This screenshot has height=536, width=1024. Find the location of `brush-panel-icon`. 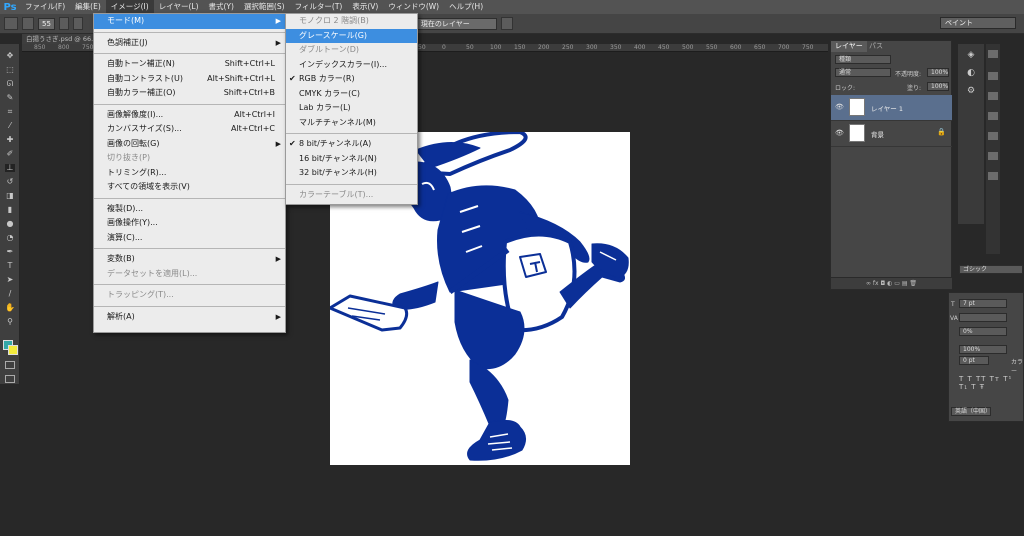

brush-panel-icon is located at coordinates (63, 23).